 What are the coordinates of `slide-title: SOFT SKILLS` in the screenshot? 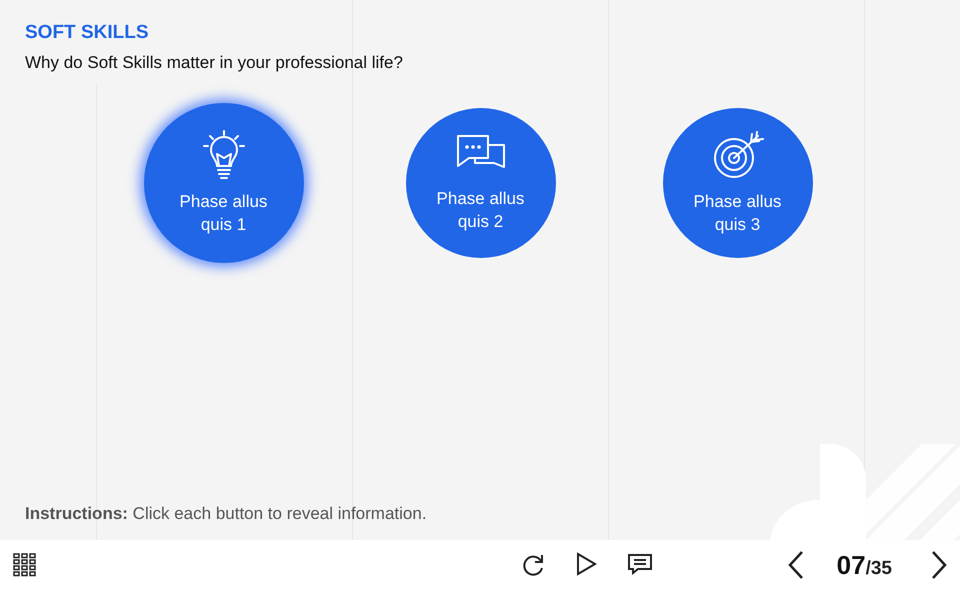 It's located at (87, 33).